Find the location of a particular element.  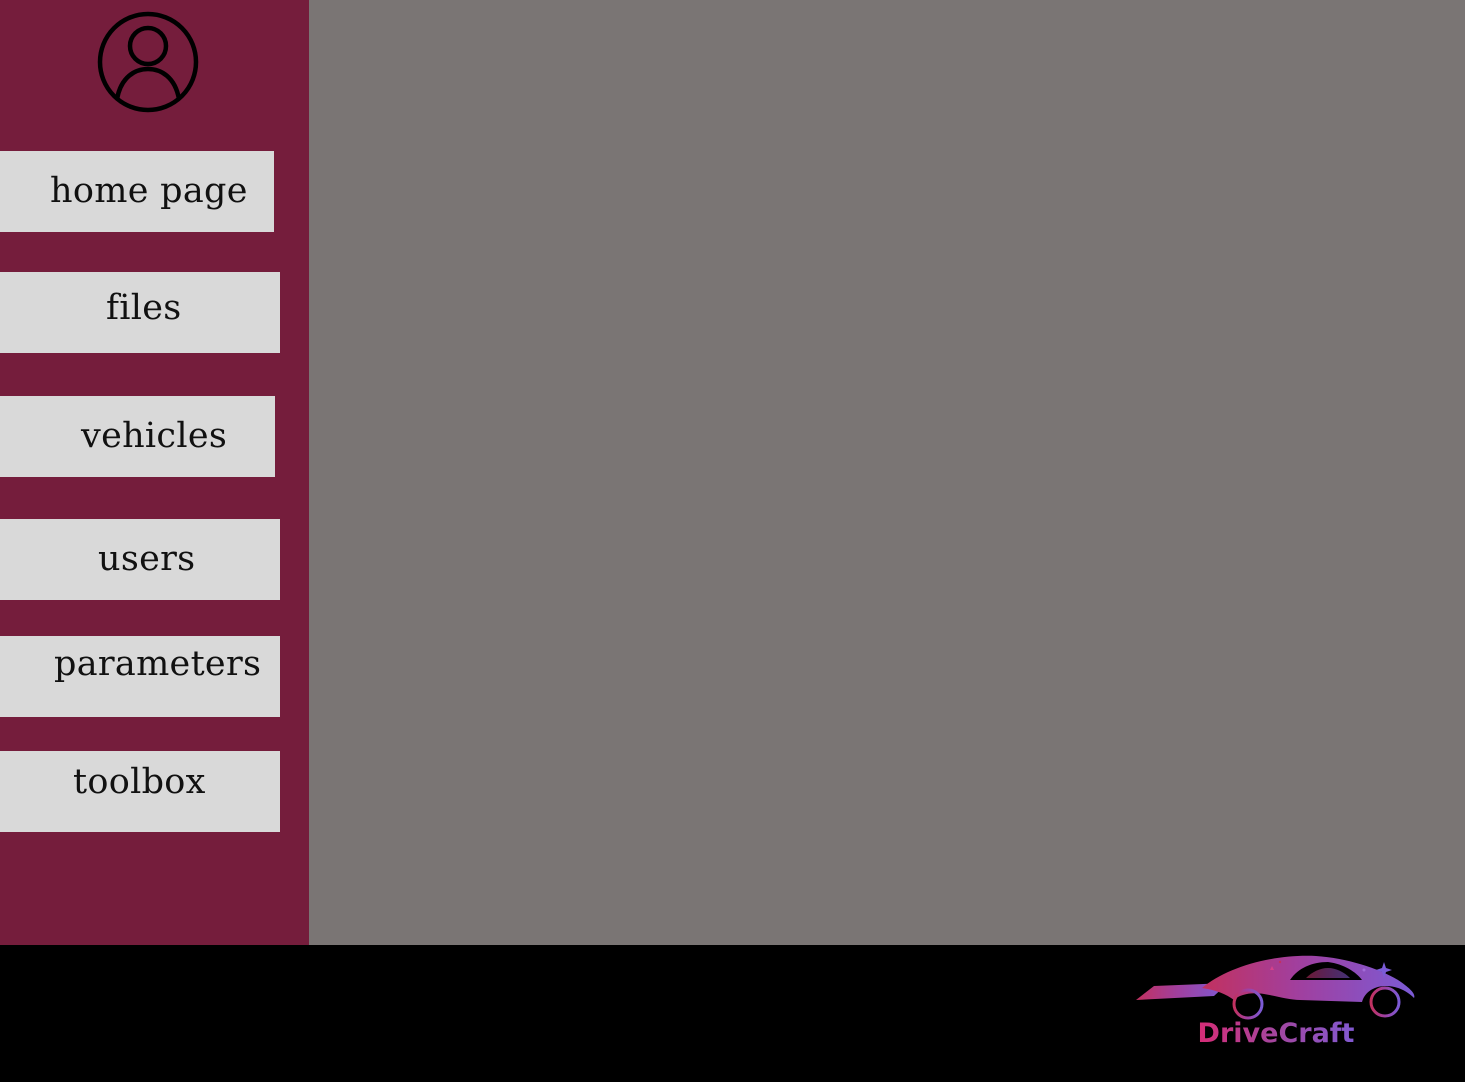

nav-button-home-page: home page is located at coordinates (137, 191).